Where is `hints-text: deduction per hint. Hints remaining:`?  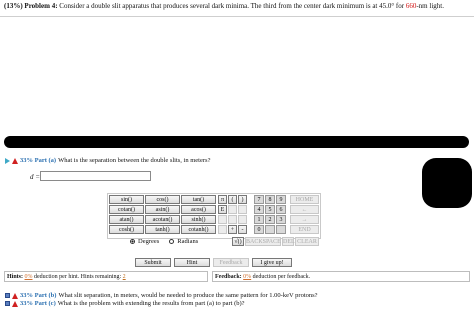 hints-text: deduction per hint. Hints remaining: is located at coordinates (78, 277).